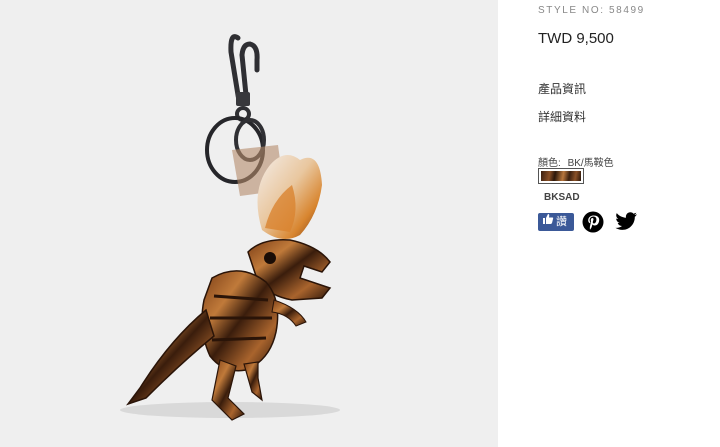 The image size is (720, 447). What do you see at coordinates (548, 222) in the screenshot?
I see `thumbs-up-icon` at bounding box center [548, 222].